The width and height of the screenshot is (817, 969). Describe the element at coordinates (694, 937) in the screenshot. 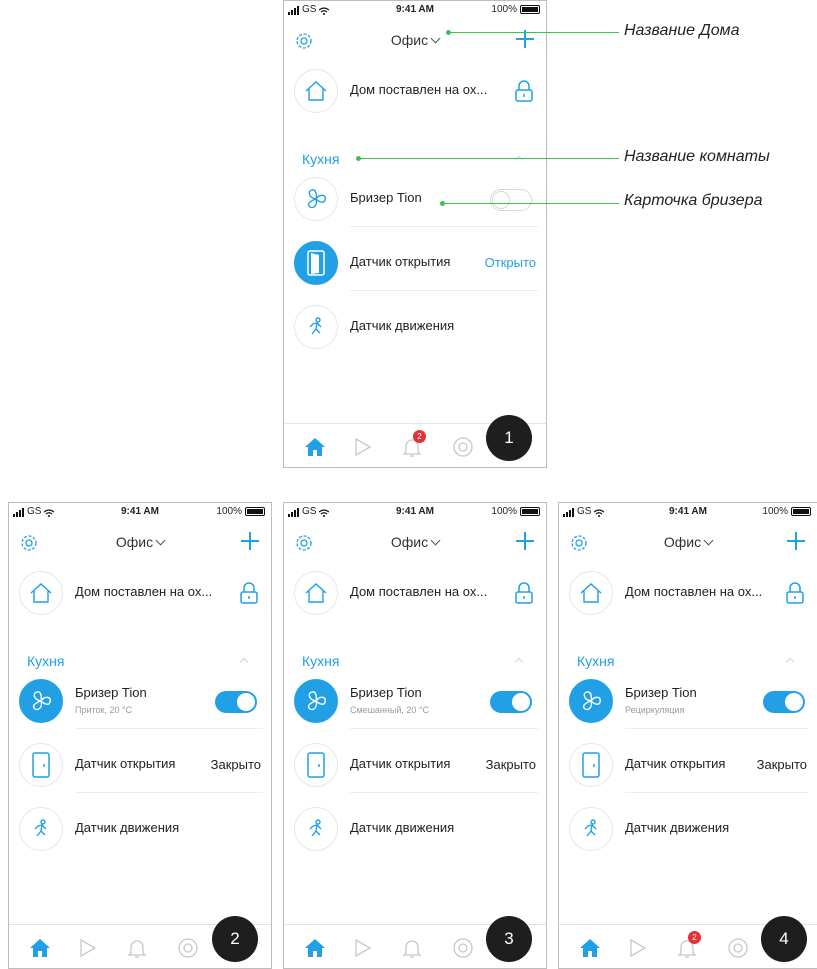

I see `notification-badge: 2` at that location.